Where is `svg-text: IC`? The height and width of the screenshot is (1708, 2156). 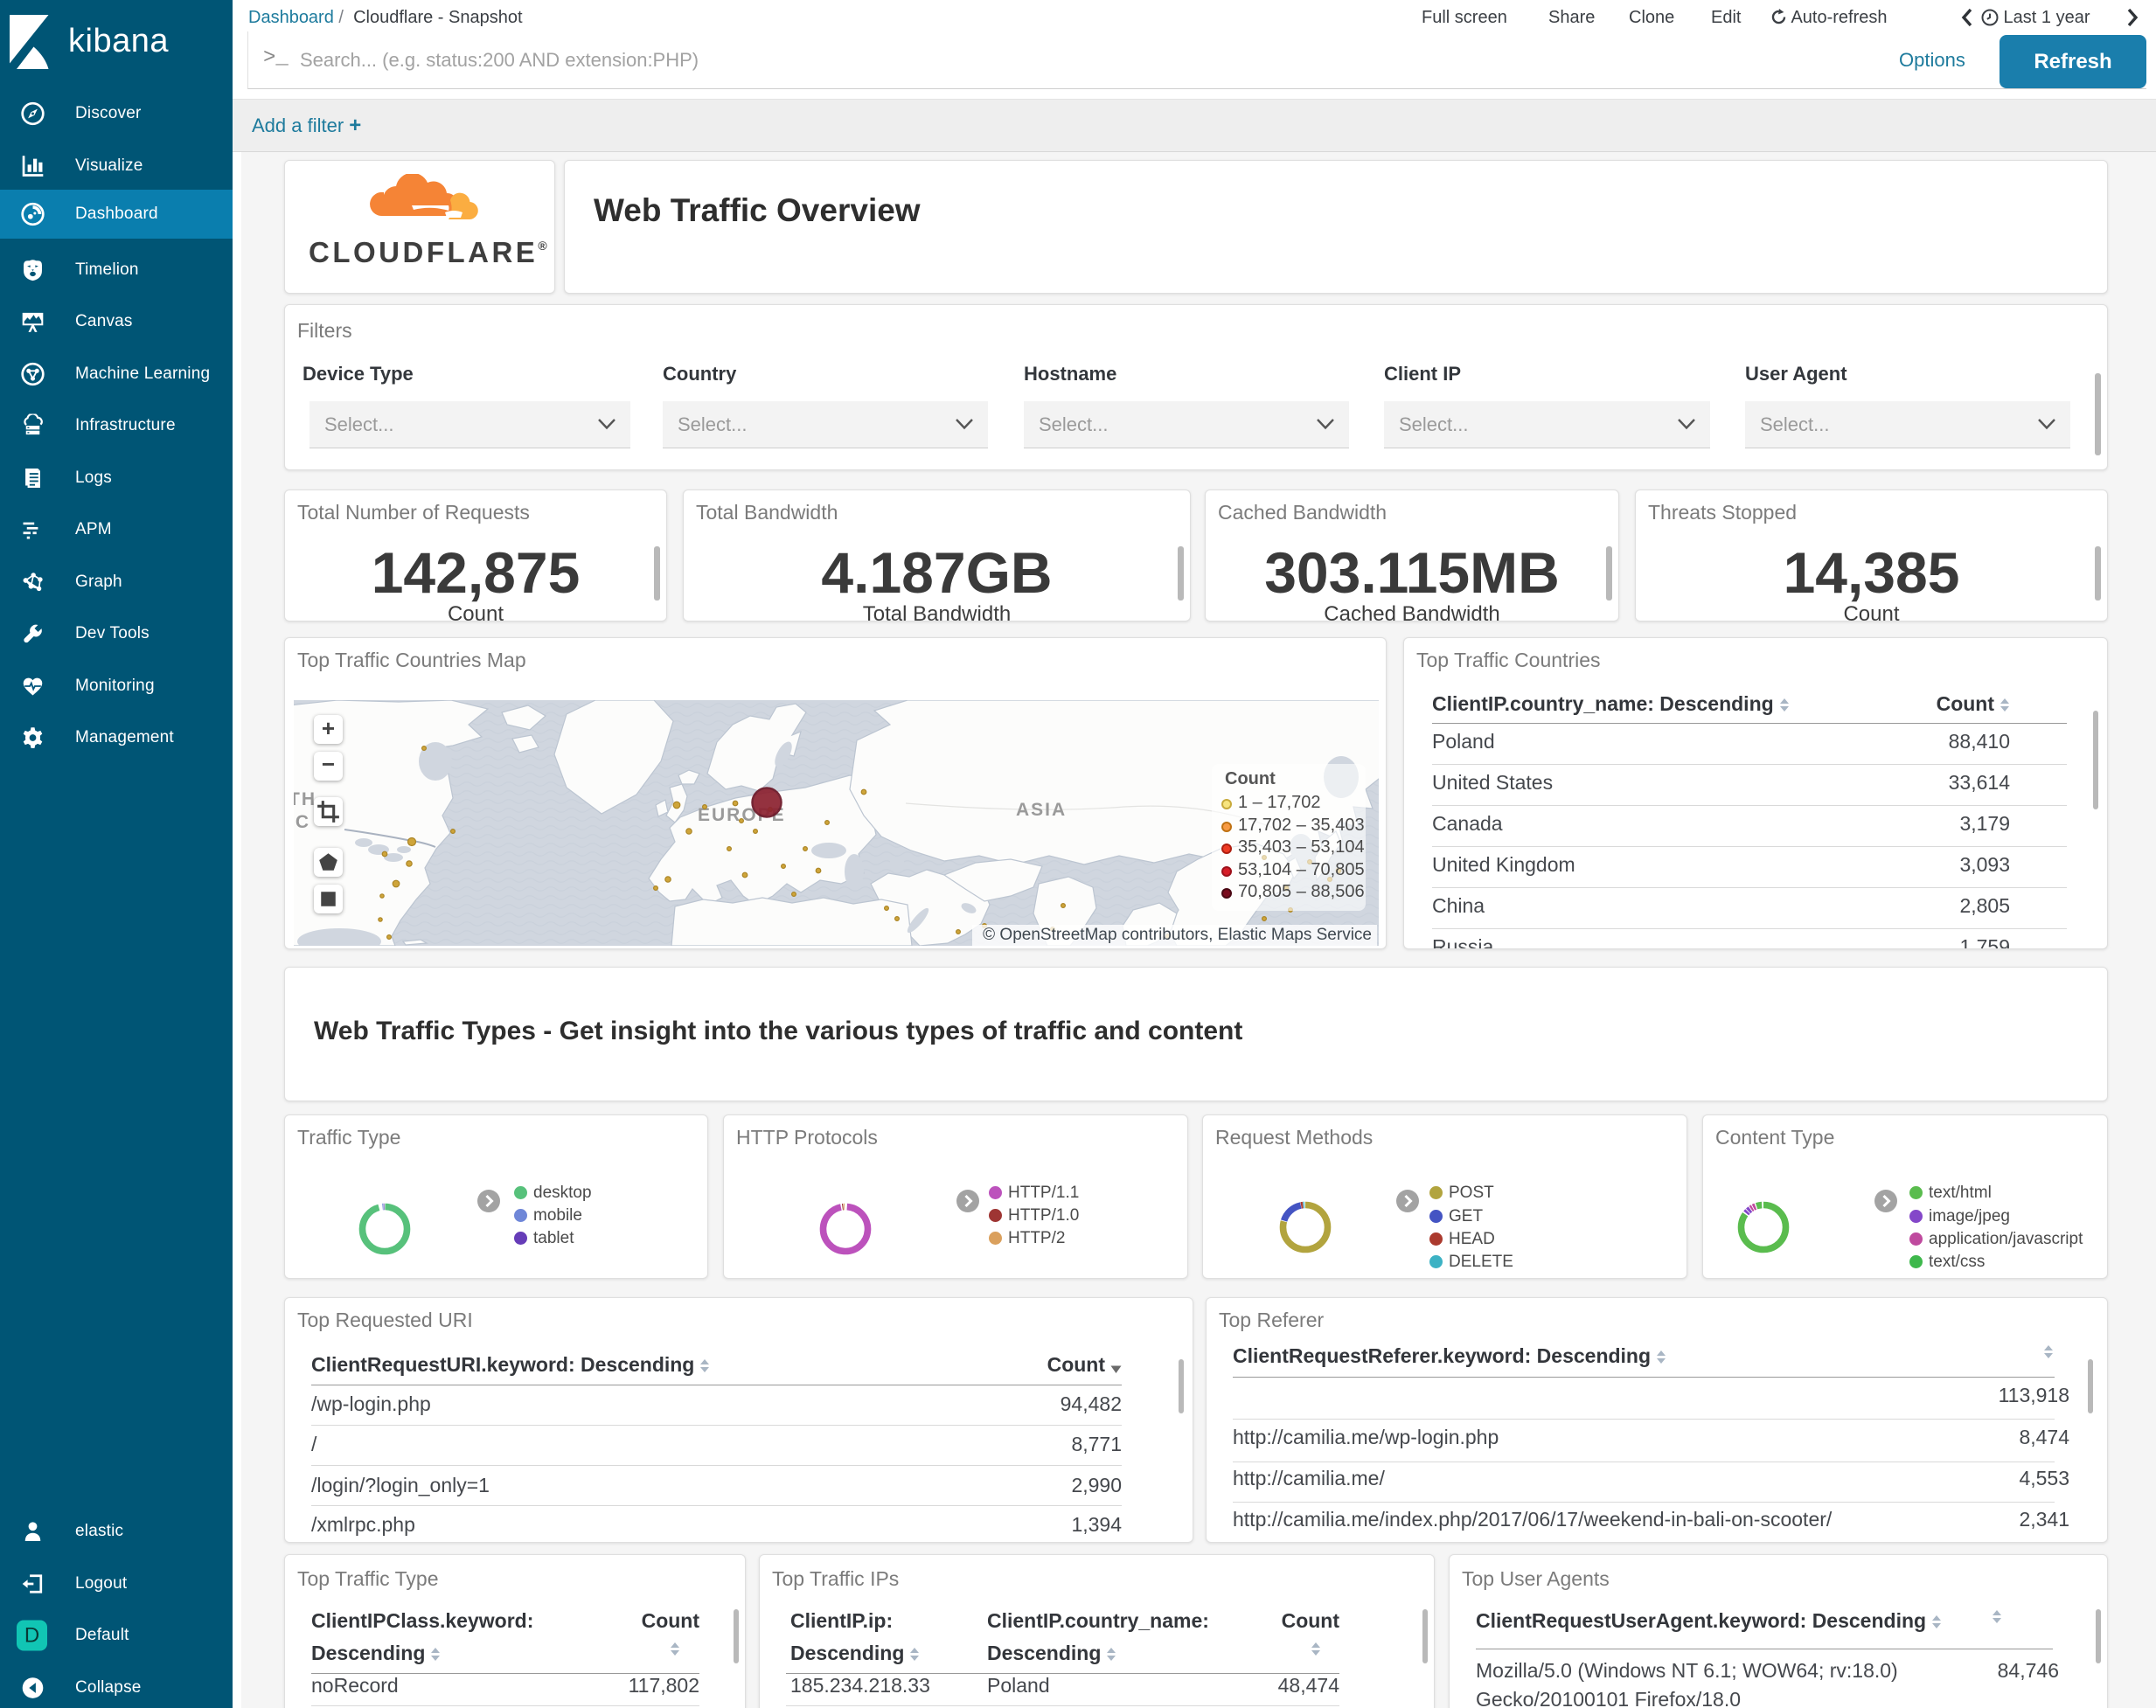 svg-text: IC is located at coordinates (302, 822).